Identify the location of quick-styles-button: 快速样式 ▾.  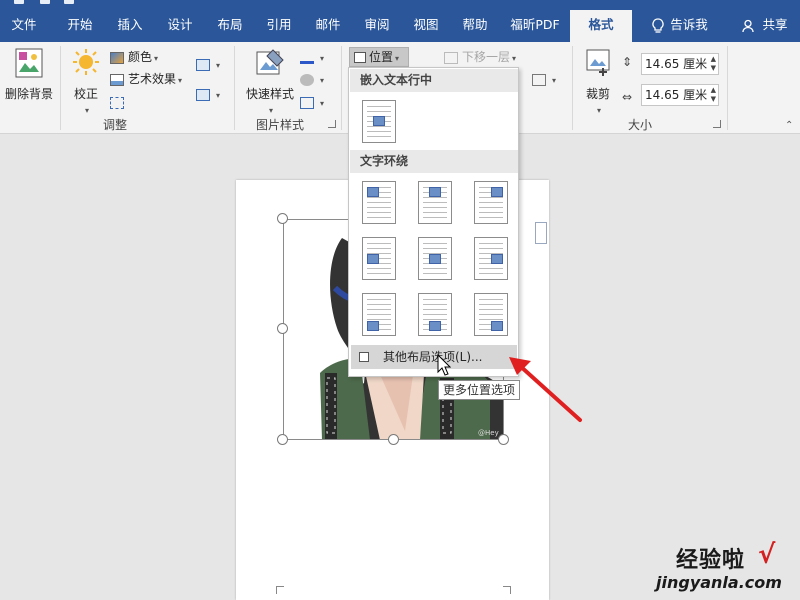
(270, 82).